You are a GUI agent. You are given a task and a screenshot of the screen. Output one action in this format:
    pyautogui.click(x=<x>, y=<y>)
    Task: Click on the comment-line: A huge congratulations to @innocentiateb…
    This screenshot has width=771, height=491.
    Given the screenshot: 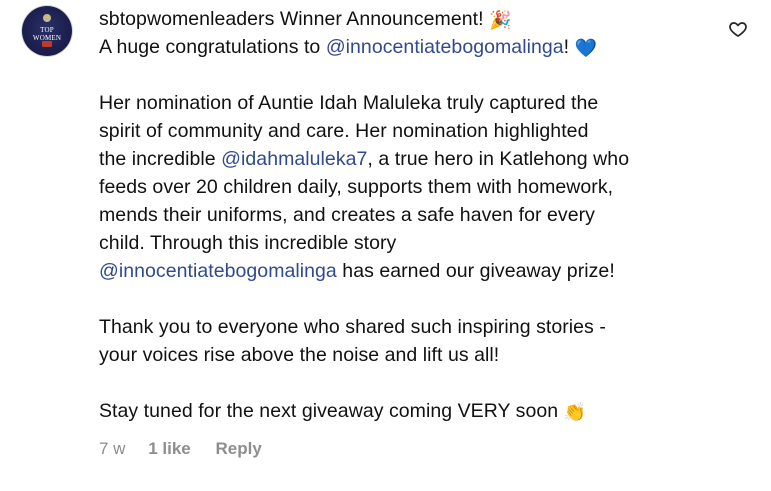 What is the action you would take?
    pyautogui.click(x=404, y=47)
    